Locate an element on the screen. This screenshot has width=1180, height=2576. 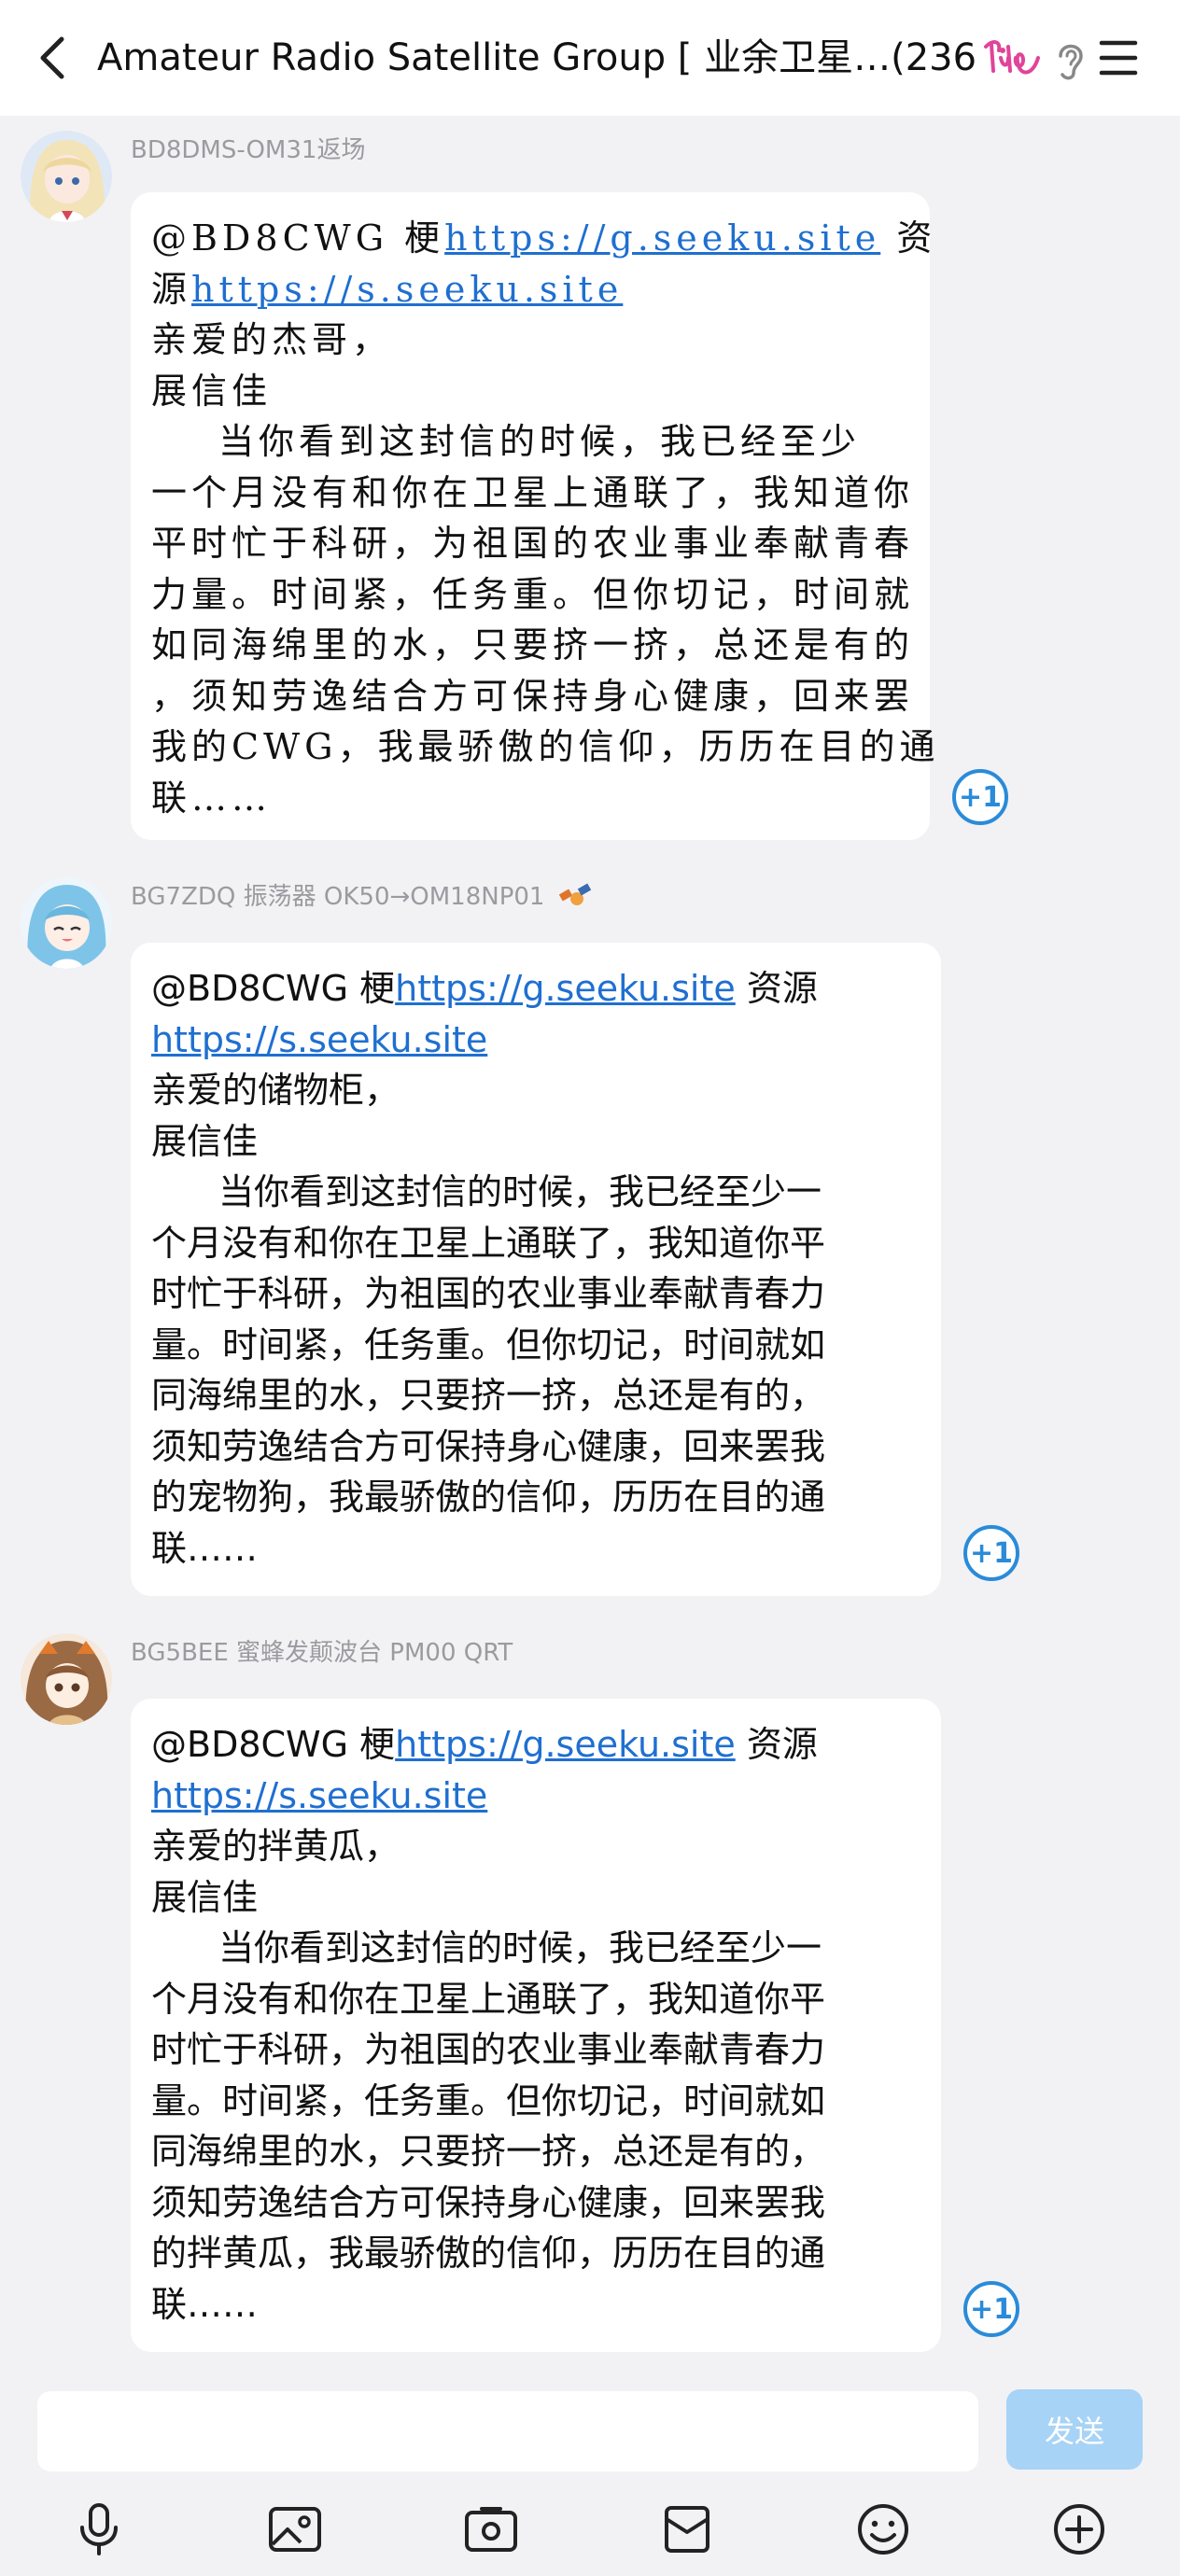
message-line: 如同海绵里的水，只要挤一挤，总还是有的 is located at coordinates (533, 644).